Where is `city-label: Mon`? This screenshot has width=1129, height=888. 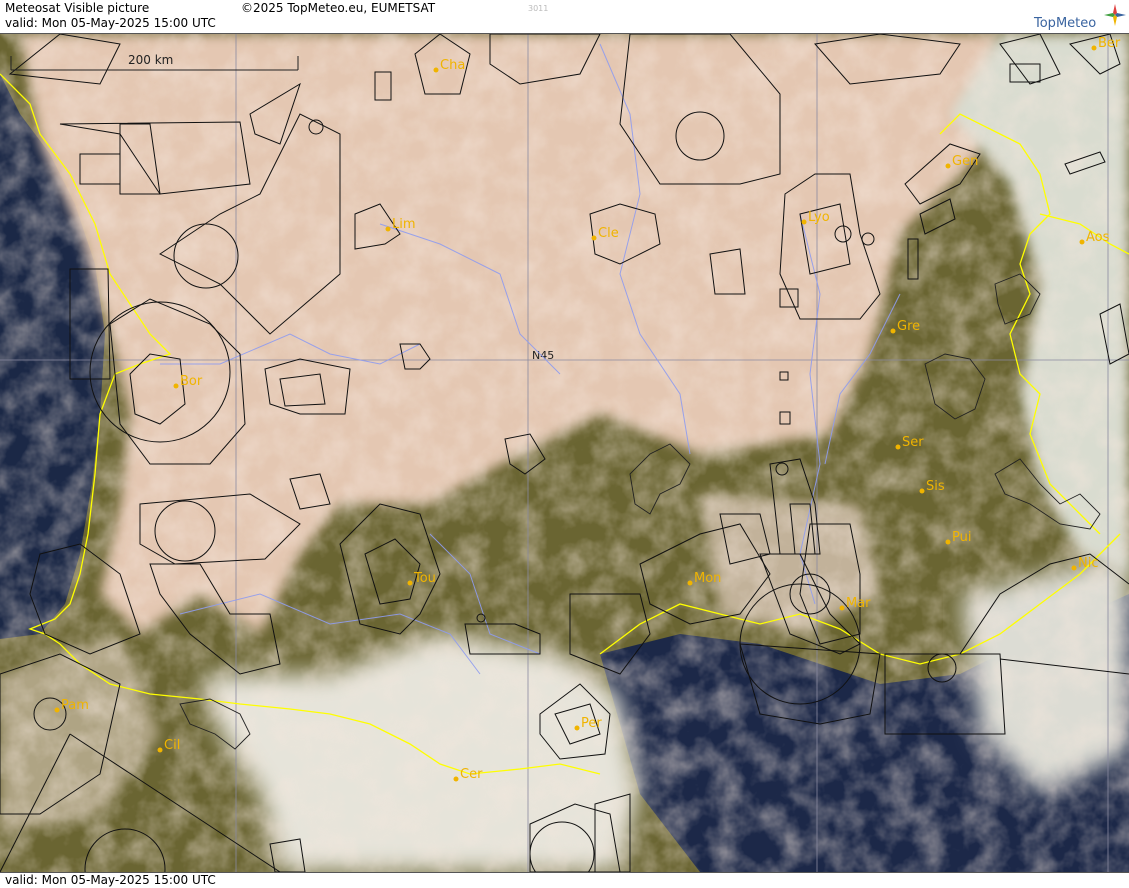 city-label: Mon is located at coordinates (707, 578).